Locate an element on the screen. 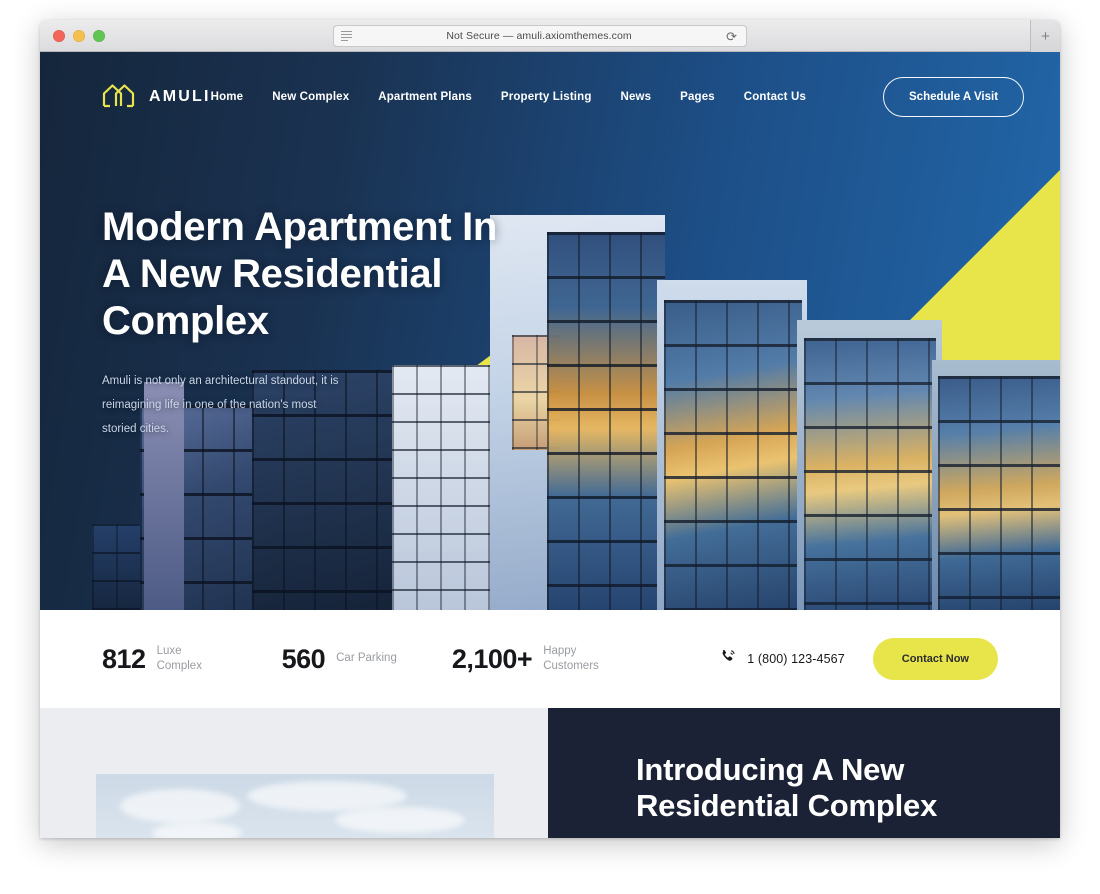 Image resolution: width=1100 pixels, height=894 pixels. phone-number: 1 (800) 123-4567 is located at coordinates (796, 659).